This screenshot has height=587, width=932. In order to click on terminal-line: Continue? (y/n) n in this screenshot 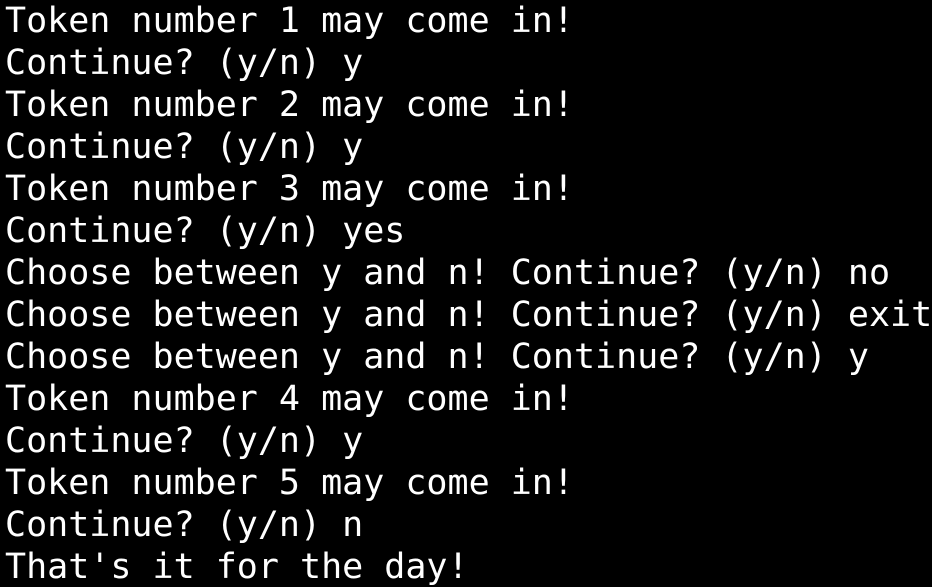, I will do `click(184, 525)`.